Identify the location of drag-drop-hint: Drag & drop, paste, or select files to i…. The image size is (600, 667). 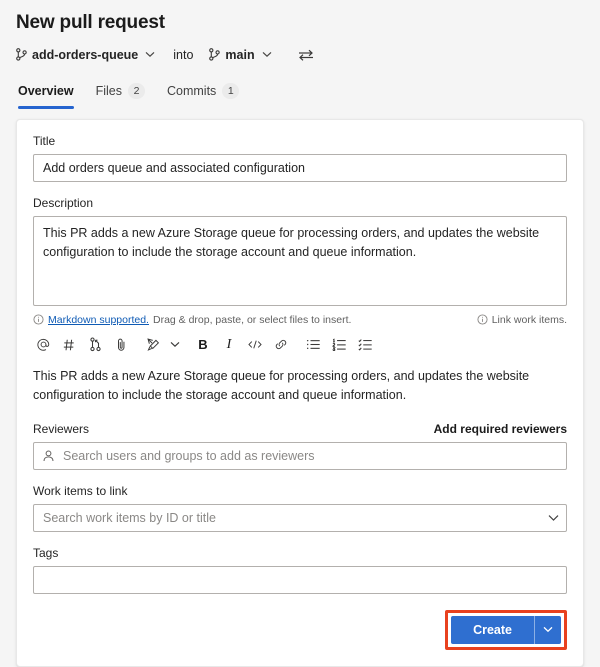
(252, 319).